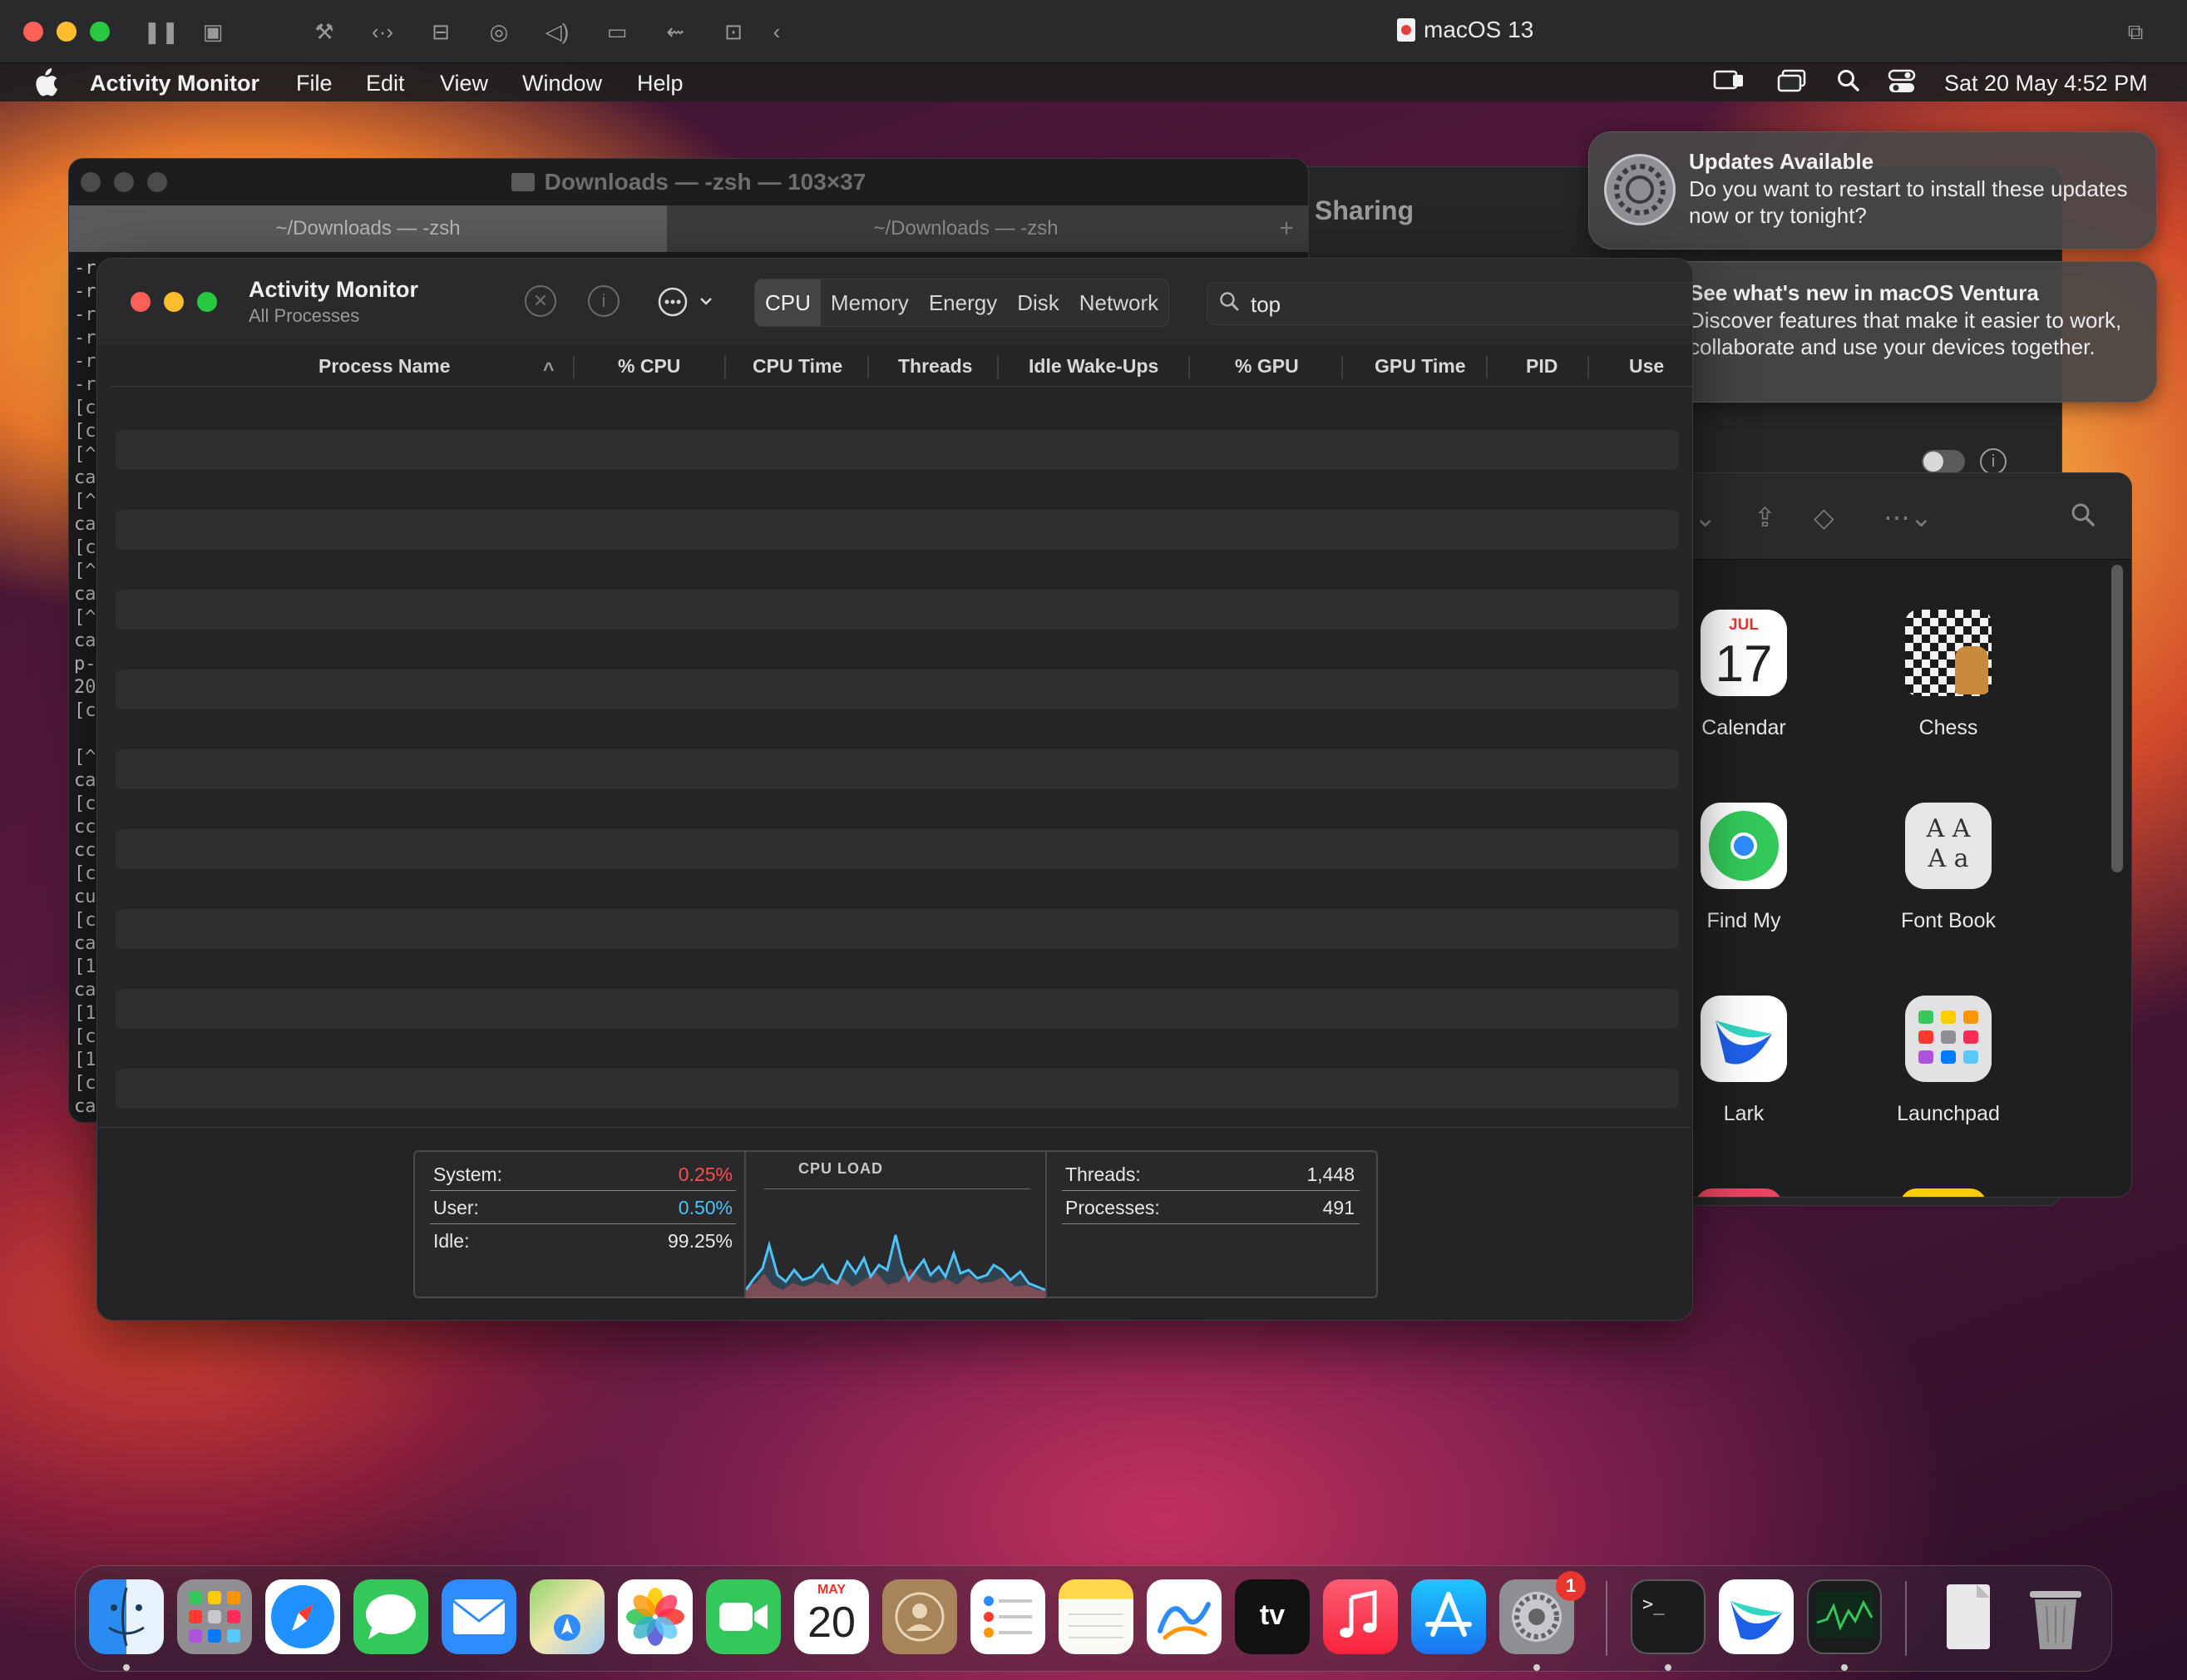 Image resolution: width=2187 pixels, height=1680 pixels. What do you see at coordinates (1967, 1616) in the screenshot?
I see `document-stack-icon` at bounding box center [1967, 1616].